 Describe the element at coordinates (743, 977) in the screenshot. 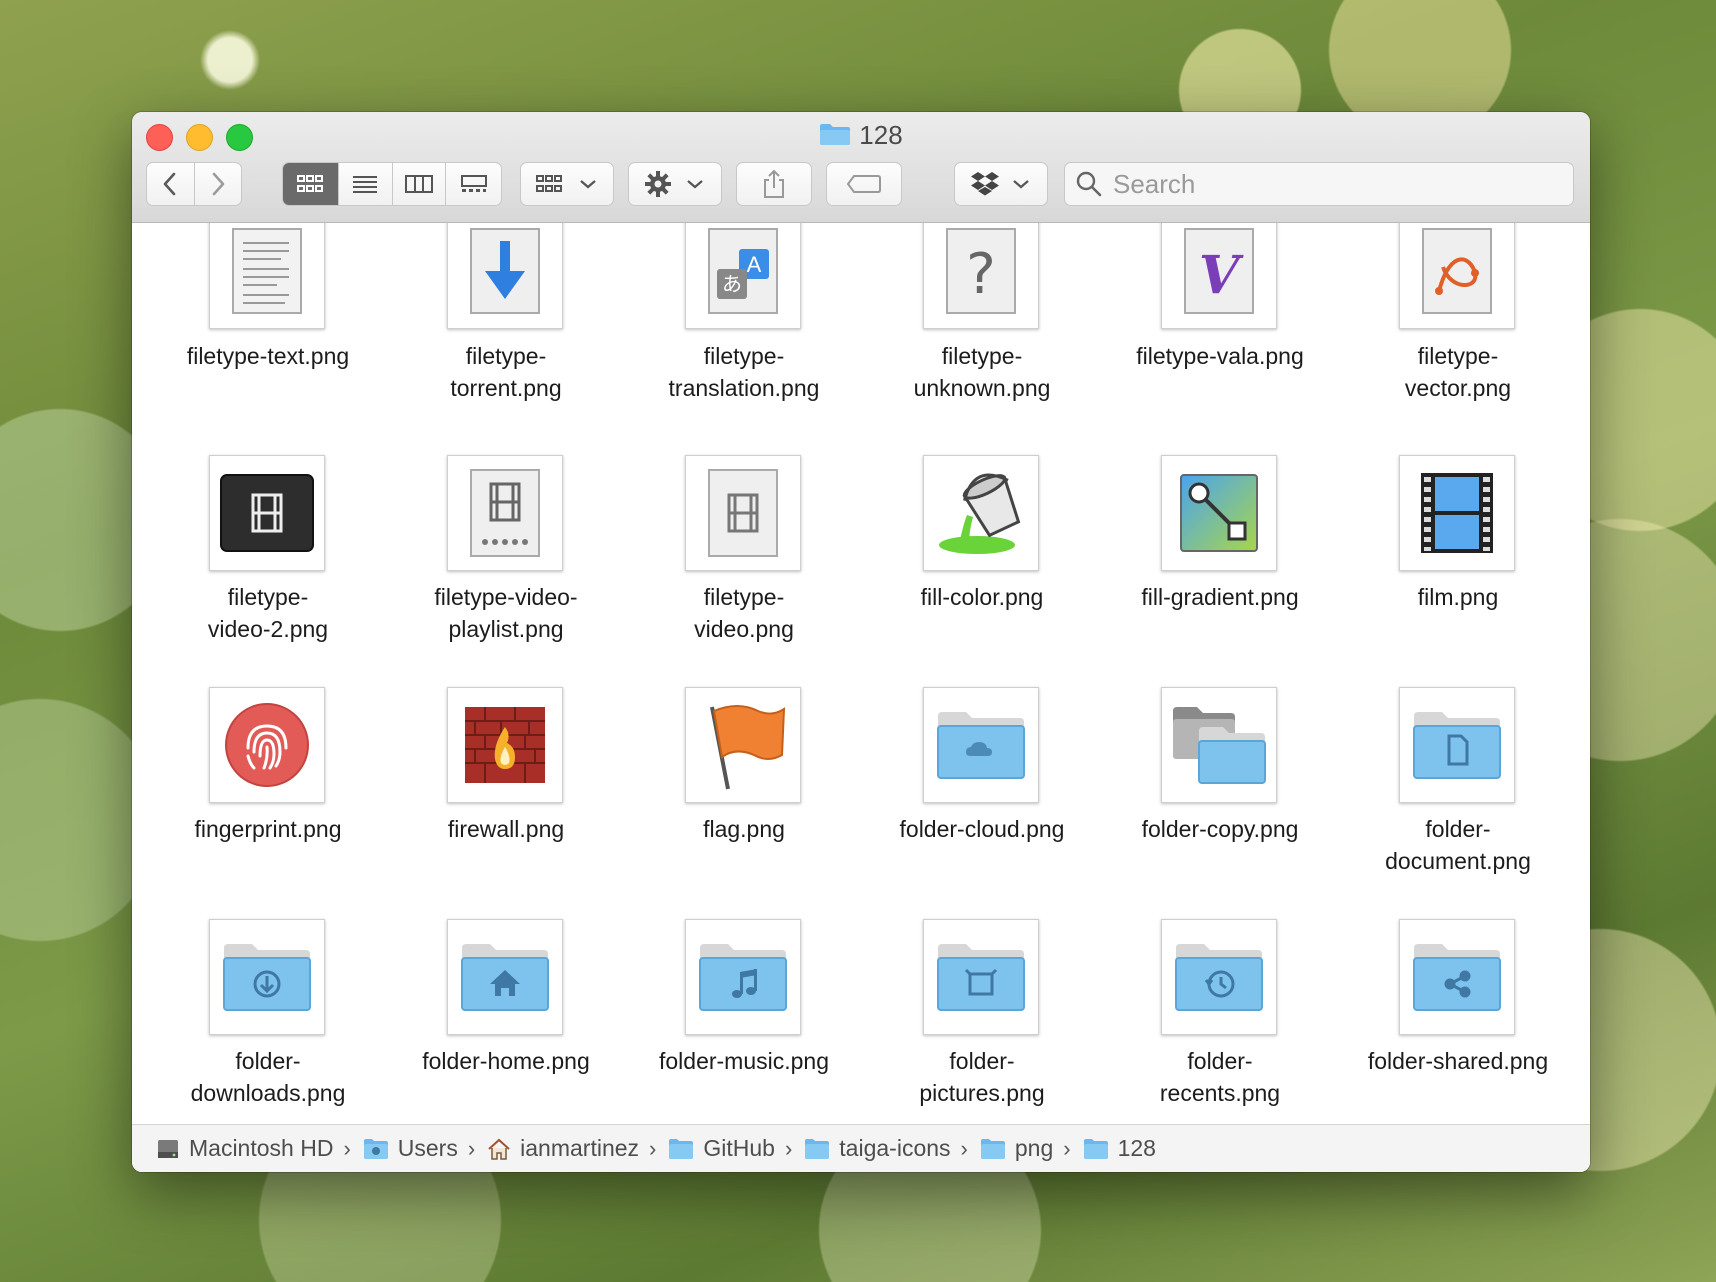

I see `folder-music-icon` at that location.